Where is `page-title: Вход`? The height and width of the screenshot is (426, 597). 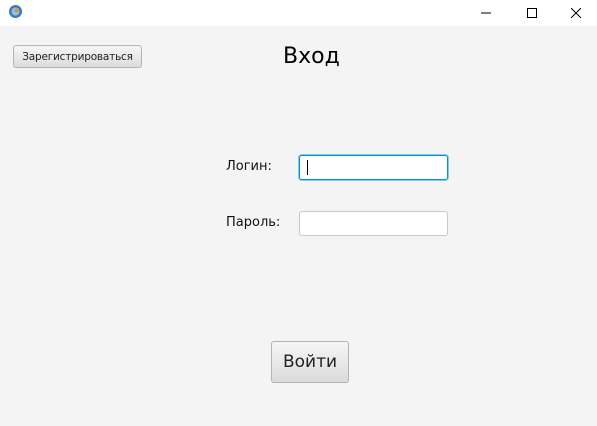
page-title: Вход is located at coordinates (311, 56).